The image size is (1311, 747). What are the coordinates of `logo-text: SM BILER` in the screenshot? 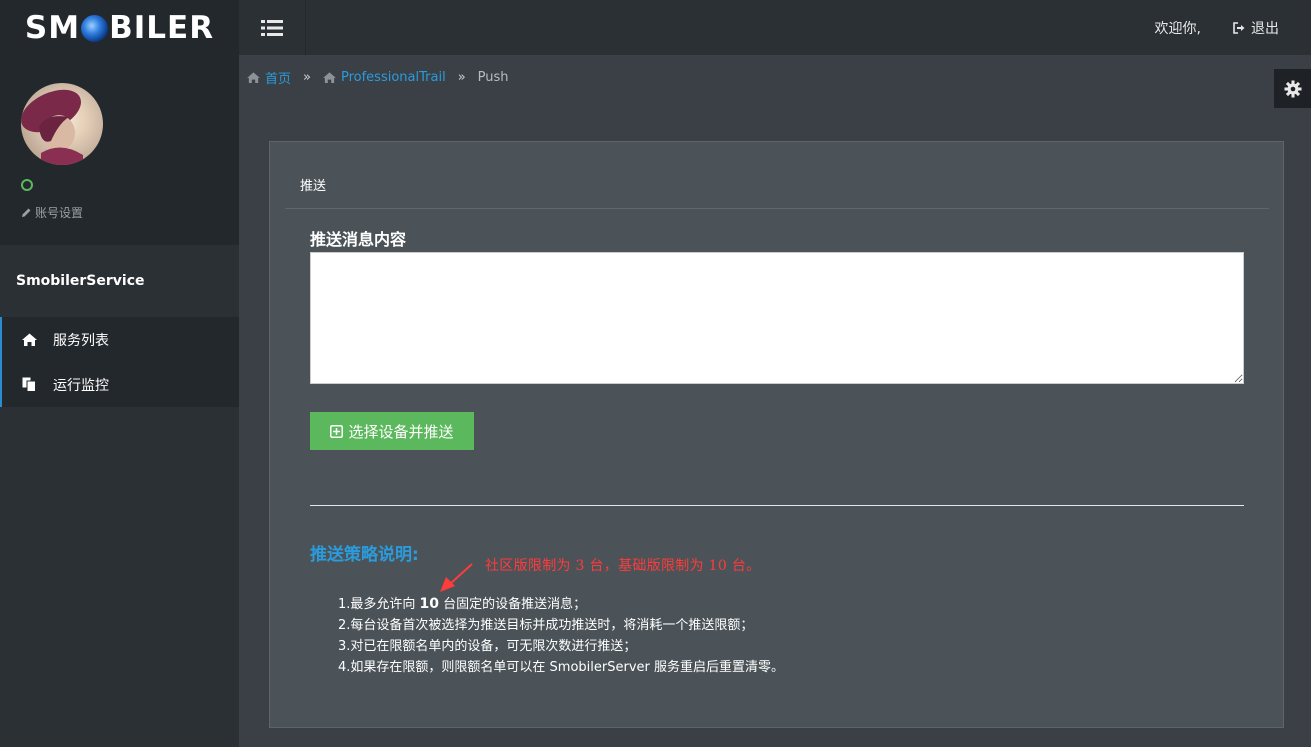 It's located at (119, 28).